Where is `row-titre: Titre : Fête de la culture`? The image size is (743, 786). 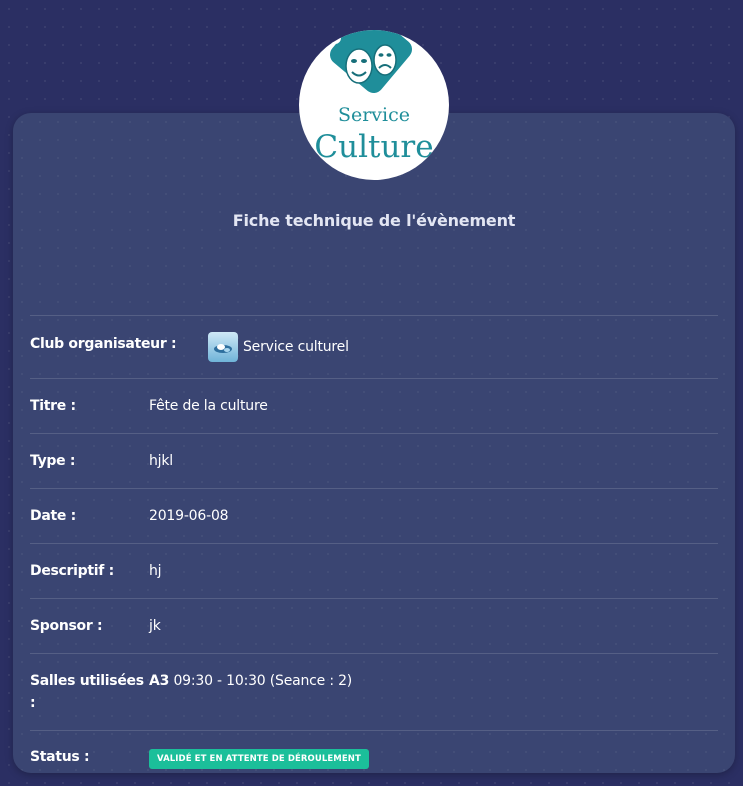 row-titre: Titre : Fête de la culture is located at coordinates (374, 405).